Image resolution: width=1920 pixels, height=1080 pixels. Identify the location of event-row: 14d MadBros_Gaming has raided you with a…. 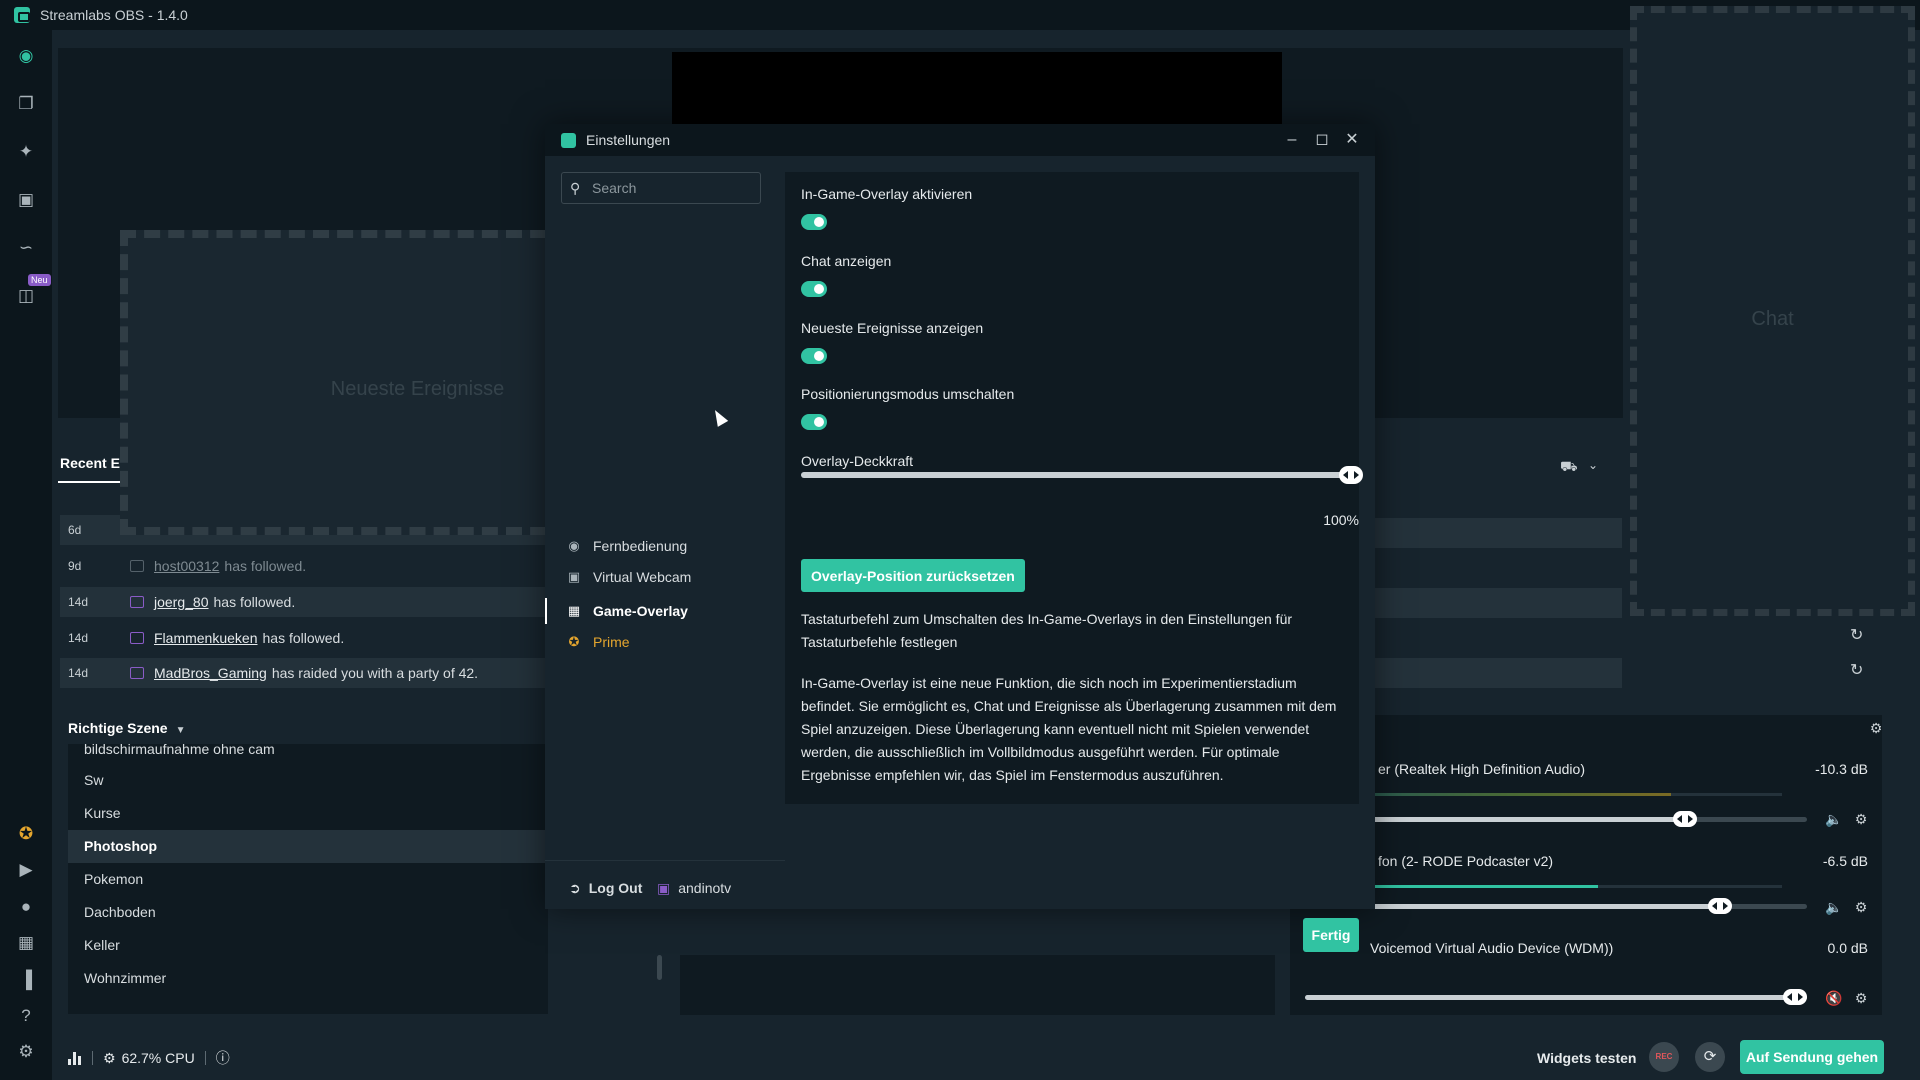
(304, 673).